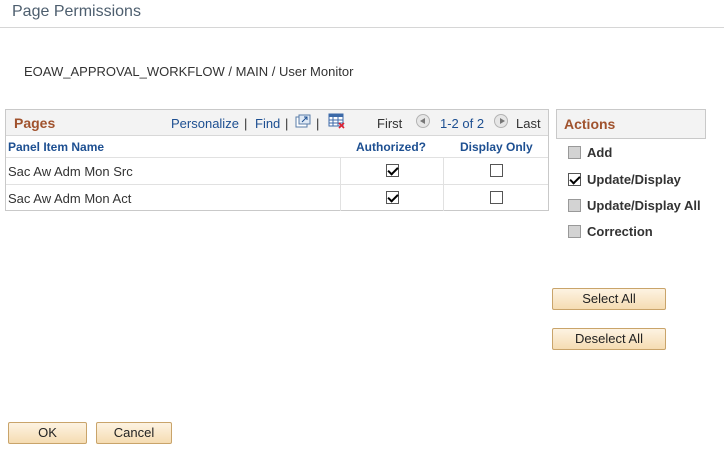  Describe the element at coordinates (631, 124) in the screenshot. I see `actions-header: Actions` at that location.